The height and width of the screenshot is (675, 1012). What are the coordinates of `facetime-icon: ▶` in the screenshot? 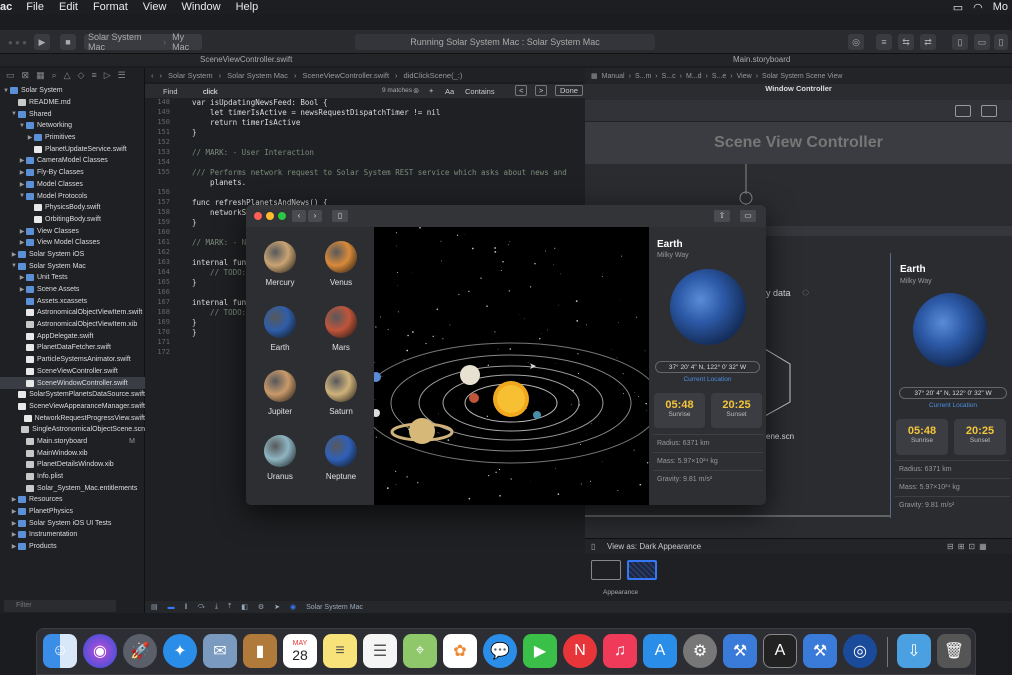 It's located at (540, 651).